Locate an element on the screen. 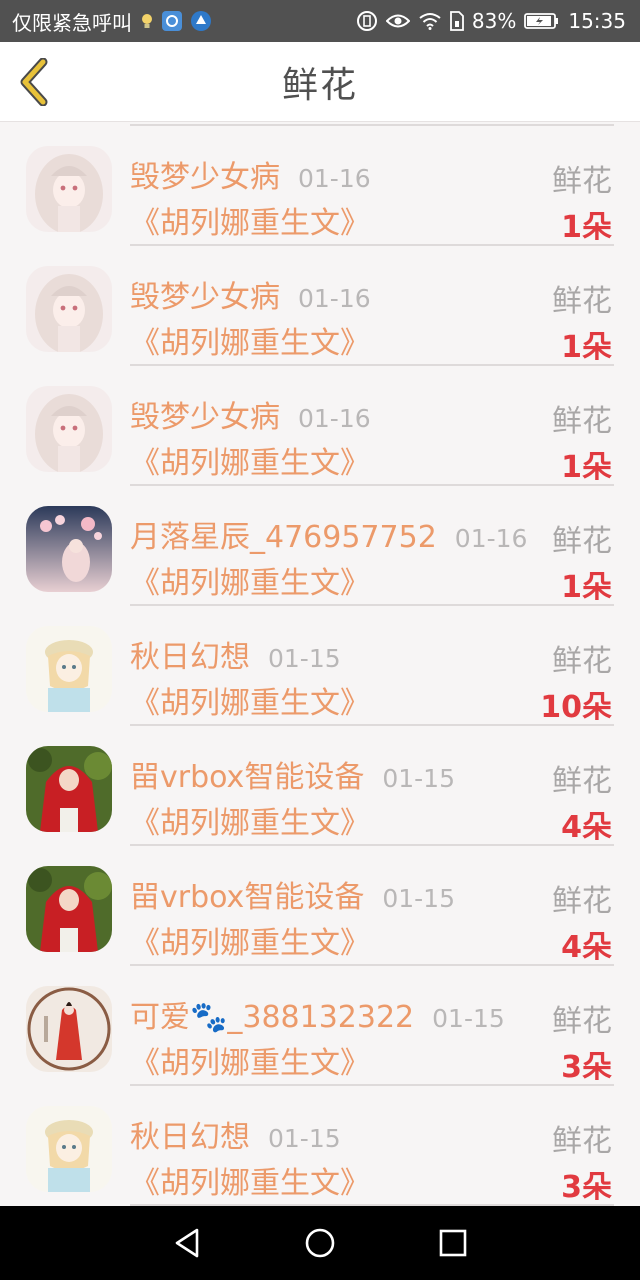 This screenshot has height=1280, width=640. status-bar-right: 83% 15:35 is located at coordinates (491, 21).